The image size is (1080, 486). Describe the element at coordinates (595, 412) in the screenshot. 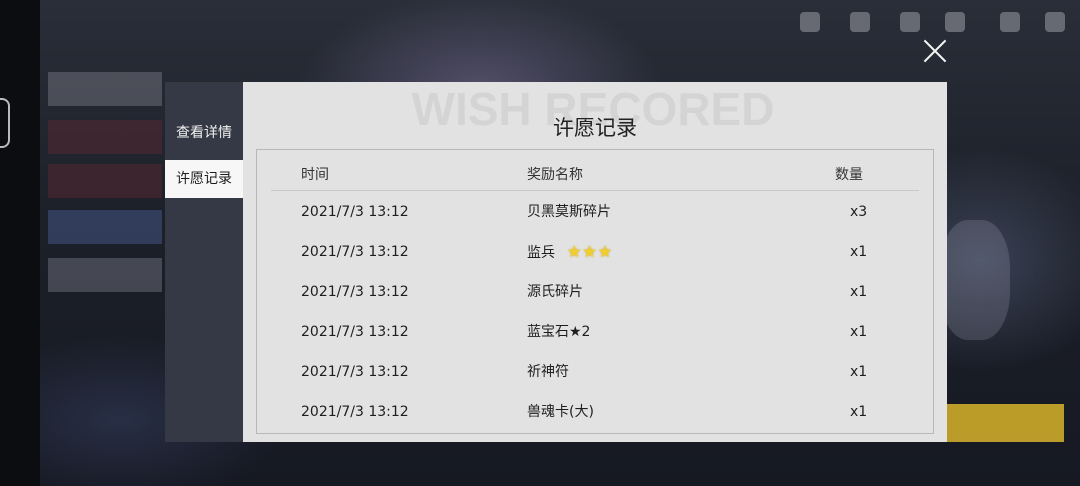

I see `table-row: 2021/7/3 13:12 兽魂卡(大) x1` at that location.